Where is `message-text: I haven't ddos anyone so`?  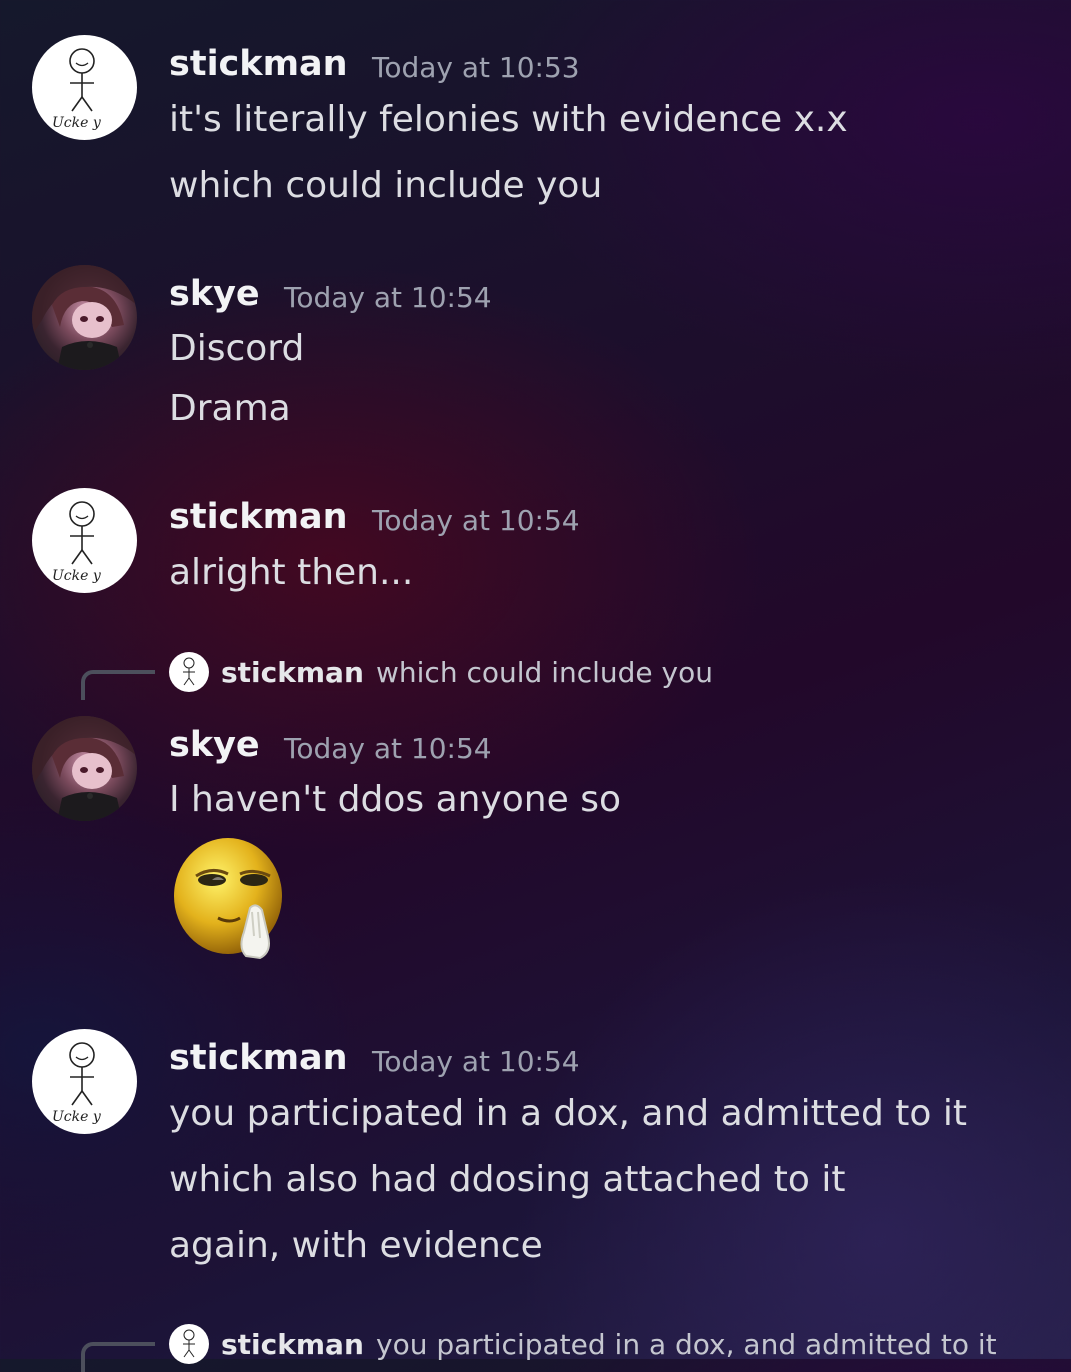 message-text: I haven't ddos anyone so is located at coordinates (395, 799).